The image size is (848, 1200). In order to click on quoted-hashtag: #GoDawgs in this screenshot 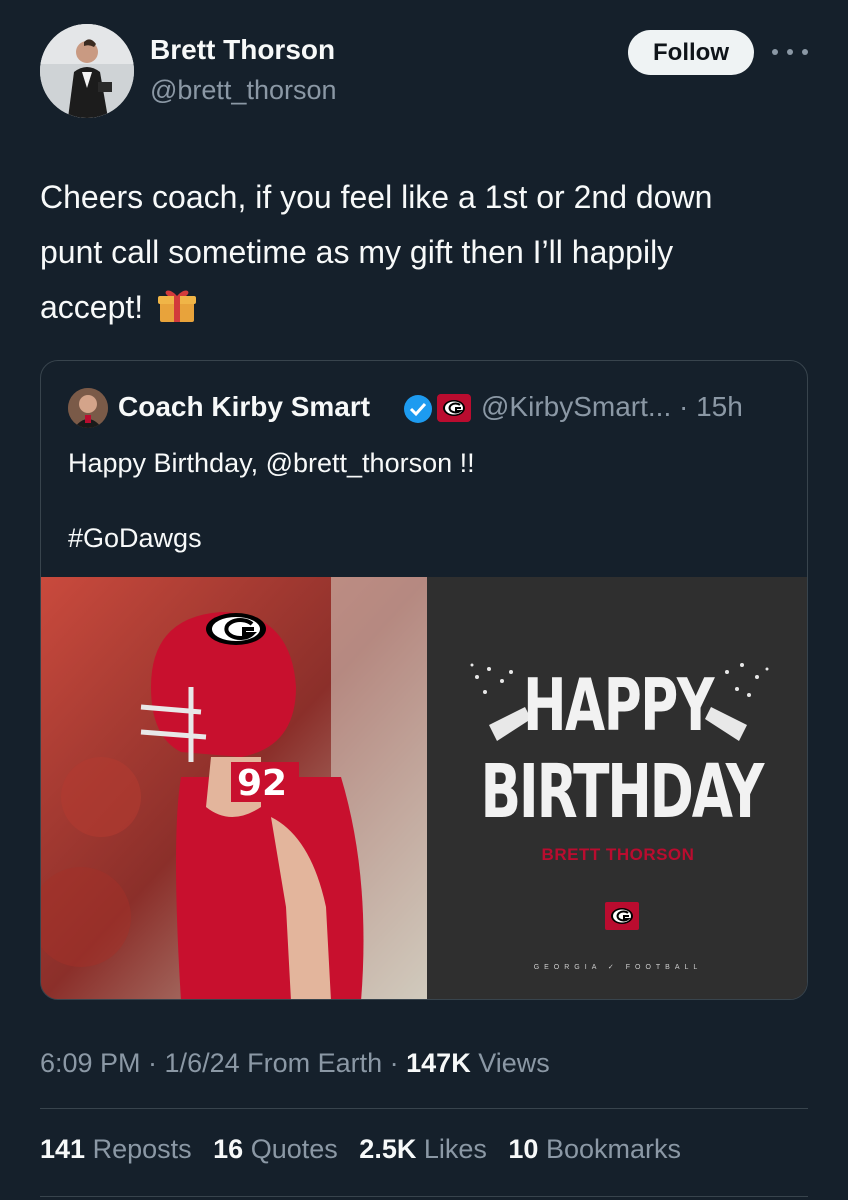, I will do `click(135, 538)`.